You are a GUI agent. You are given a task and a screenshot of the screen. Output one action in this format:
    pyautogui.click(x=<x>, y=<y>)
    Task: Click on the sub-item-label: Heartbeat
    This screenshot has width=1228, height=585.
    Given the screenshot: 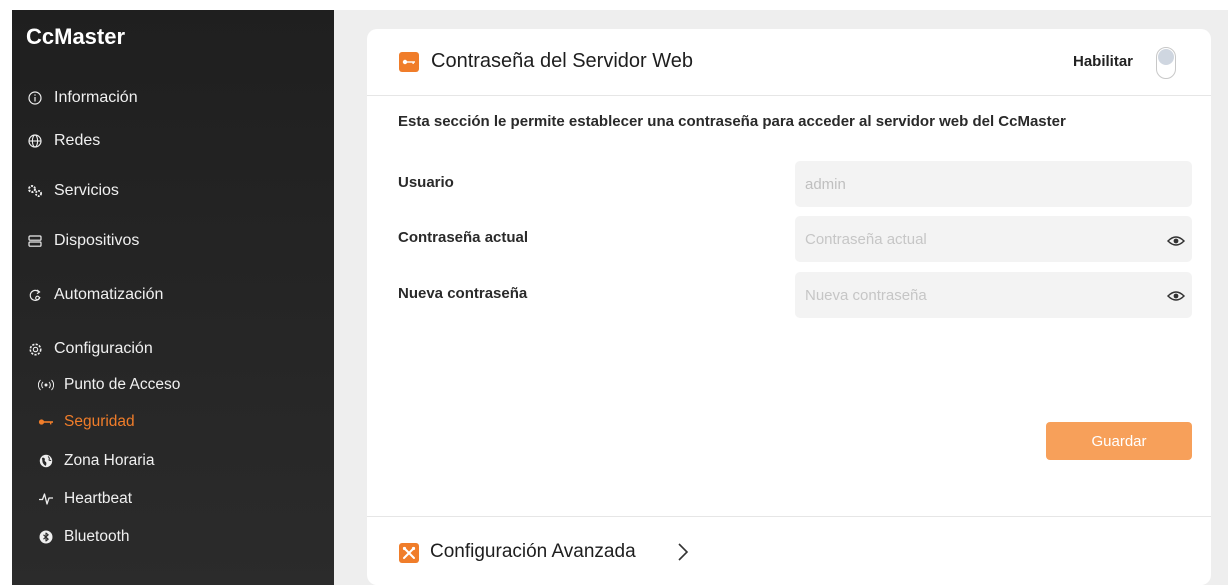 What is the action you would take?
    pyautogui.click(x=98, y=498)
    